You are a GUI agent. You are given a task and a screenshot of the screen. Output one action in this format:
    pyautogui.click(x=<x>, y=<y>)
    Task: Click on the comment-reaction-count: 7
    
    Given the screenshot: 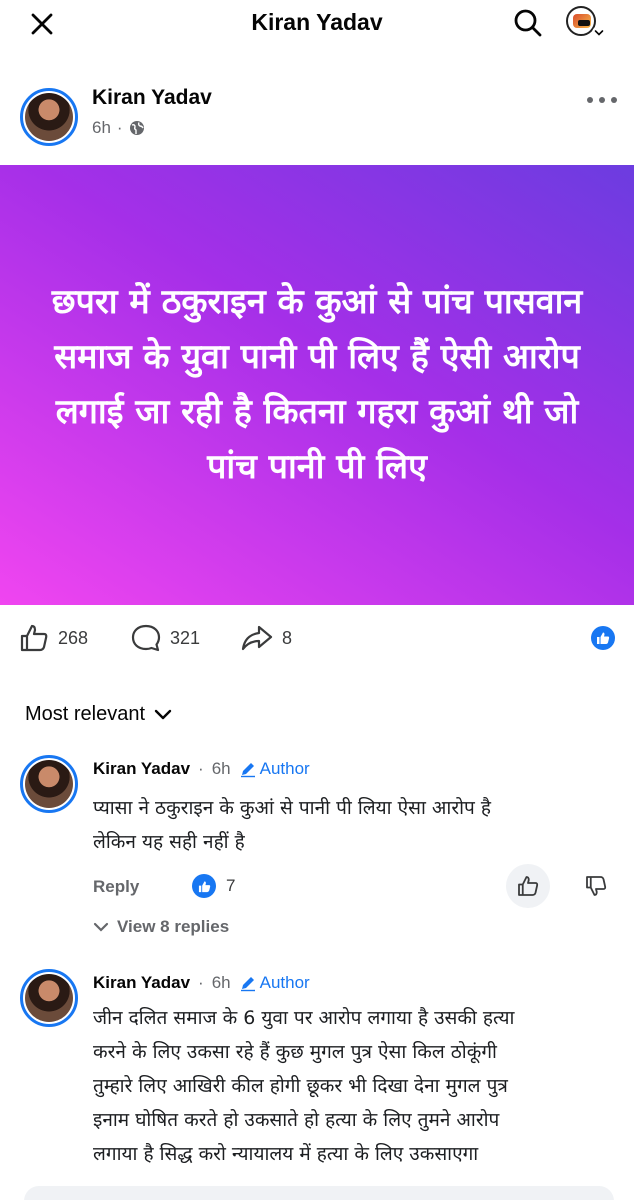 What is the action you would take?
    pyautogui.click(x=213, y=886)
    